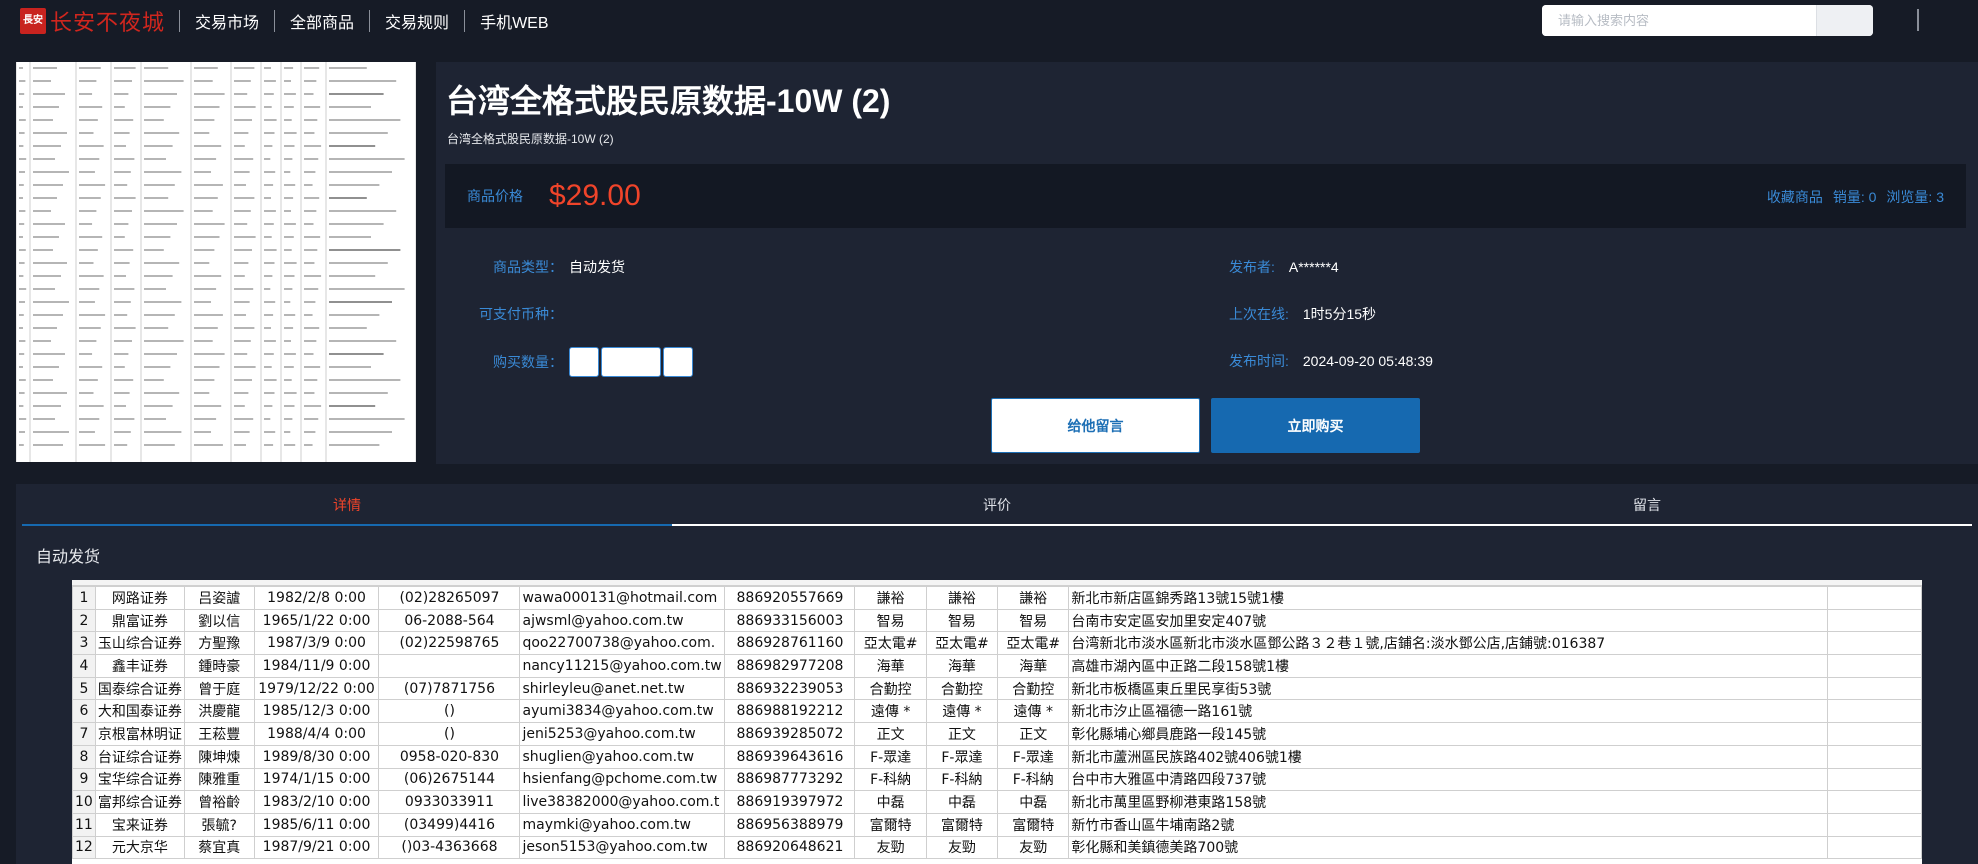 The width and height of the screenshot is (1978, 864). What do you see at coordinates (1315, 425) in the screenshot?
I see `buy-now-button: 立即购买` at bounding box center [1315, 425].